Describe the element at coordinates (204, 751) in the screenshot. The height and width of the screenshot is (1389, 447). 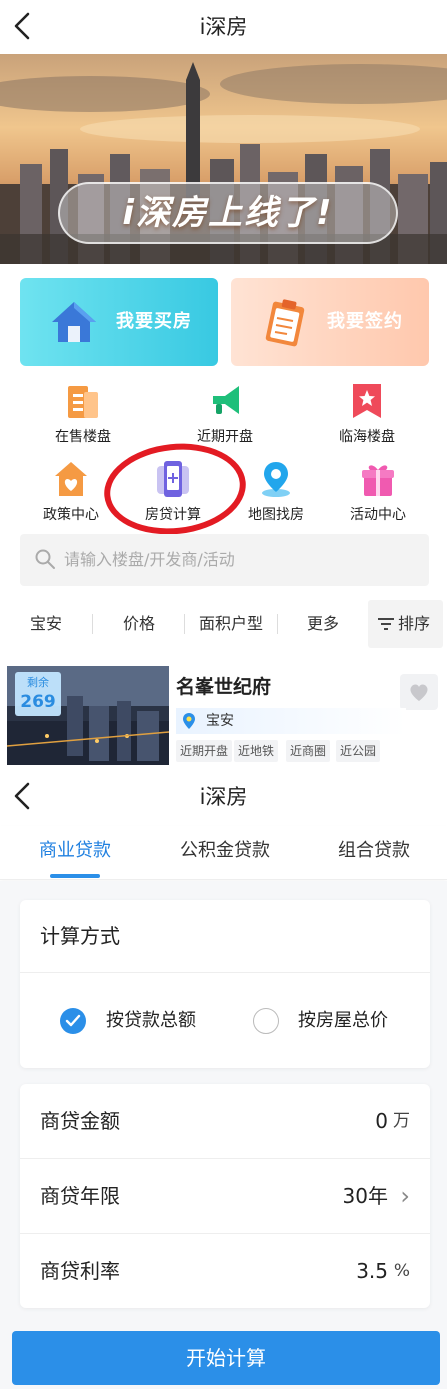
I see `listing-tag: 近期开盘` at that location.